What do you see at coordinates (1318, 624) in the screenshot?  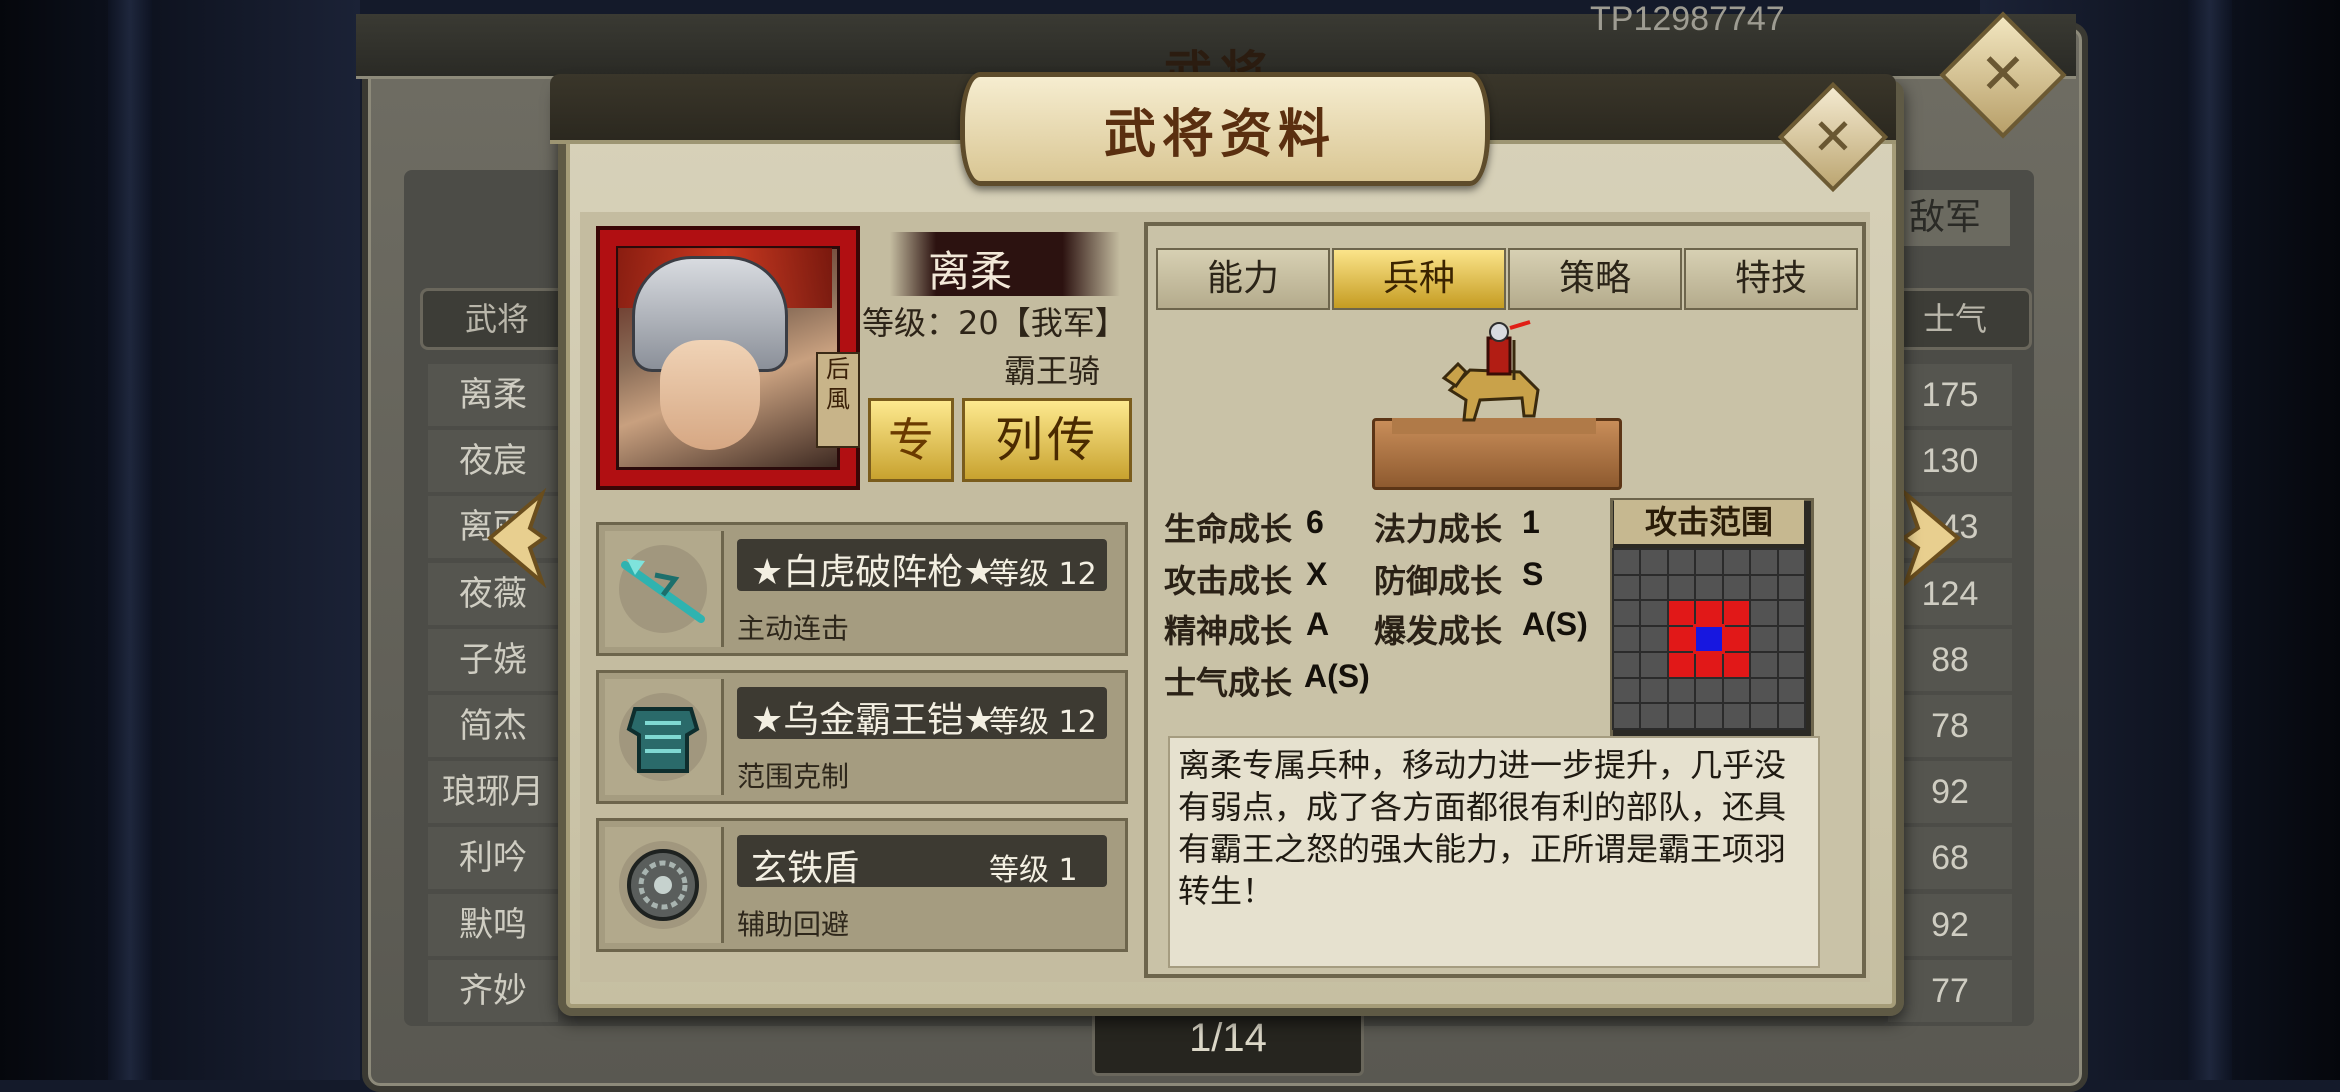 I see `spirit-growth-value: A` at bounding box center [1318, 624].